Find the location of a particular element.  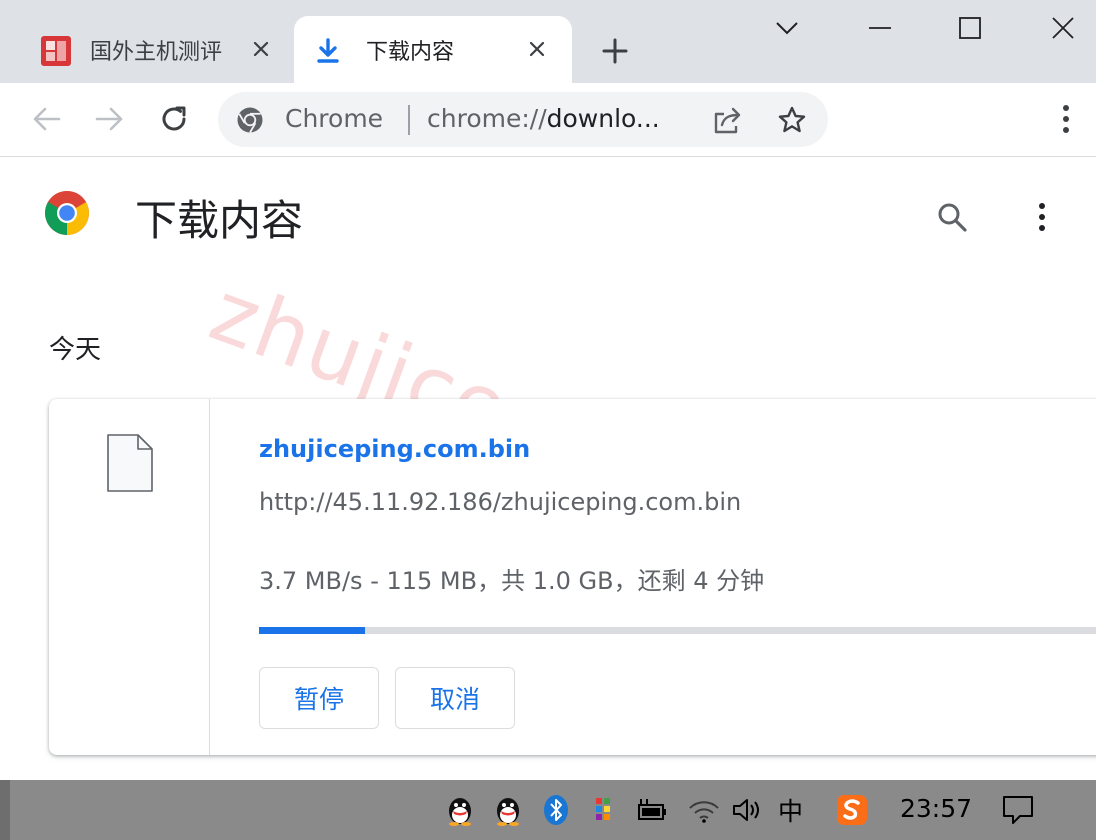

maximize-icon is located at coordinates (970, 28).